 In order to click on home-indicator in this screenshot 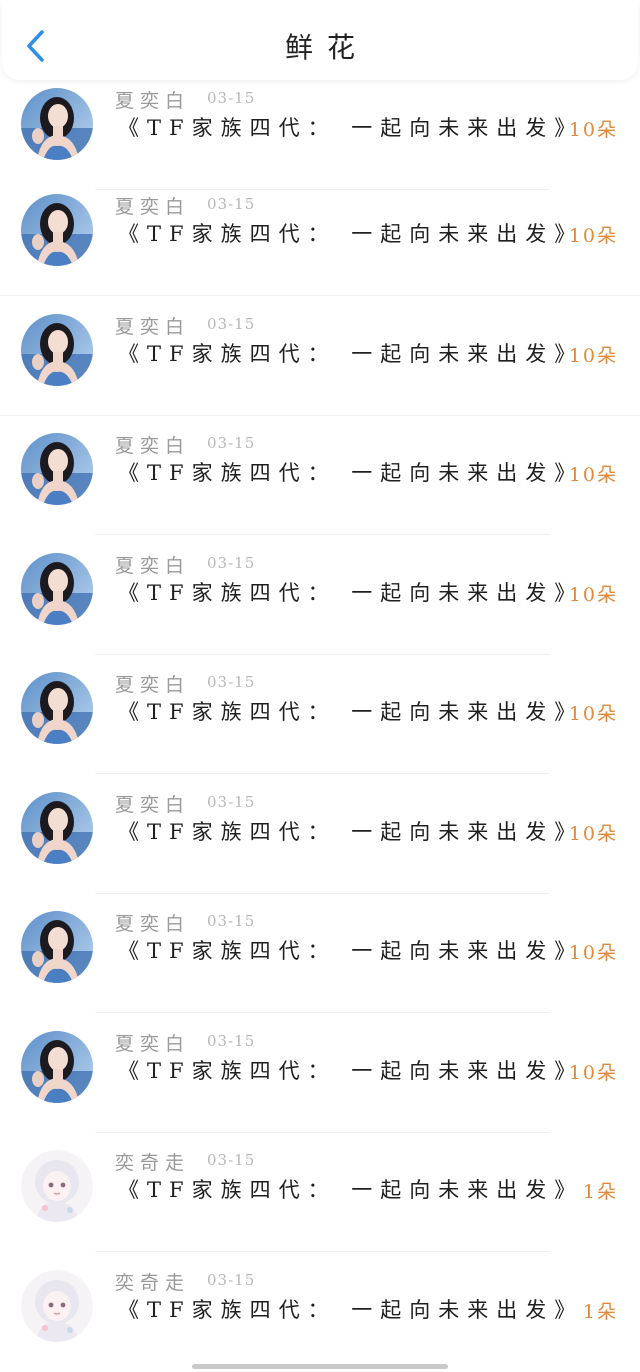, I will do `click(320, 1366)`.